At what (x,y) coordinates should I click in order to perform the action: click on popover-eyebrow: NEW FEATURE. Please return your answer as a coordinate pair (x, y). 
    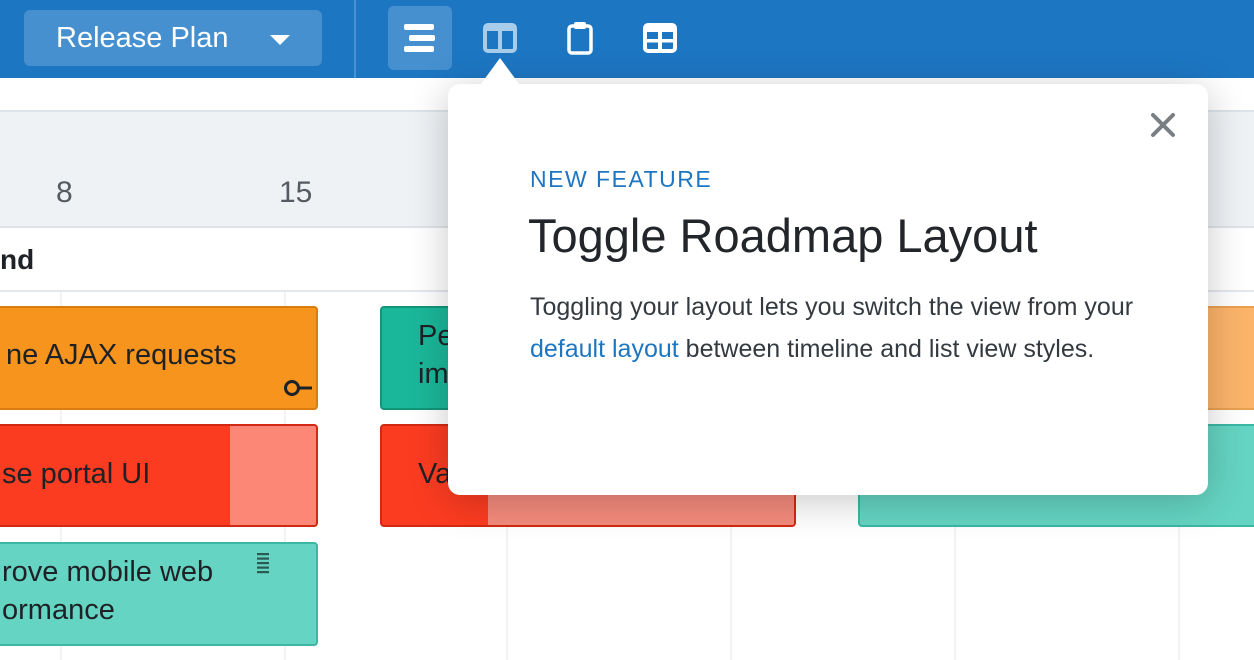
    Looking at the image, I should click on (621, 179).